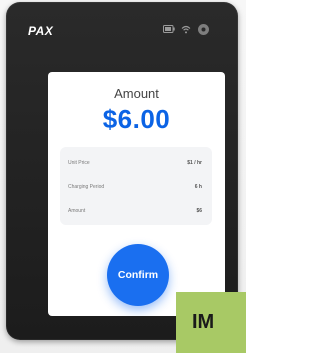  I want to click on confirm-button: Confirm, so click(138, 275).